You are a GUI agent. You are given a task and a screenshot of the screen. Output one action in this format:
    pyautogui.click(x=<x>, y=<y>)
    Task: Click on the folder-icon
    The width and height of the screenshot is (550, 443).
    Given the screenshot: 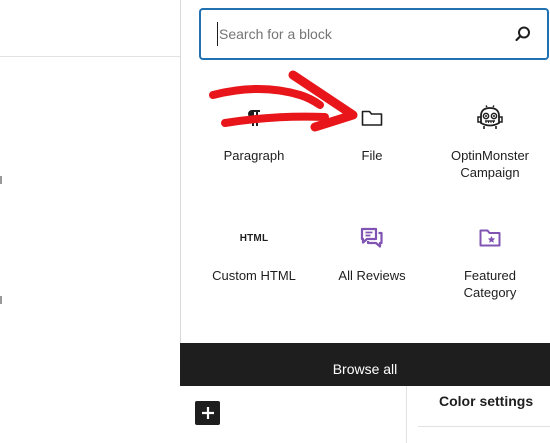 What is the action you would take?
    pyautogui.click(x=372, y=118)
    